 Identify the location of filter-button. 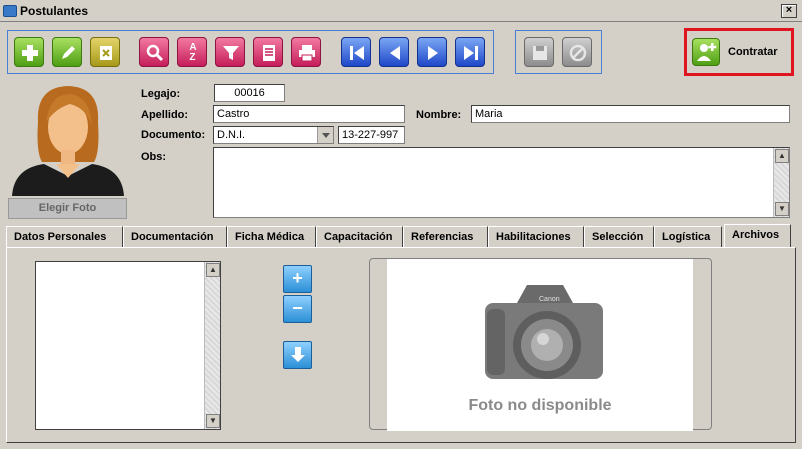
(230, 52).